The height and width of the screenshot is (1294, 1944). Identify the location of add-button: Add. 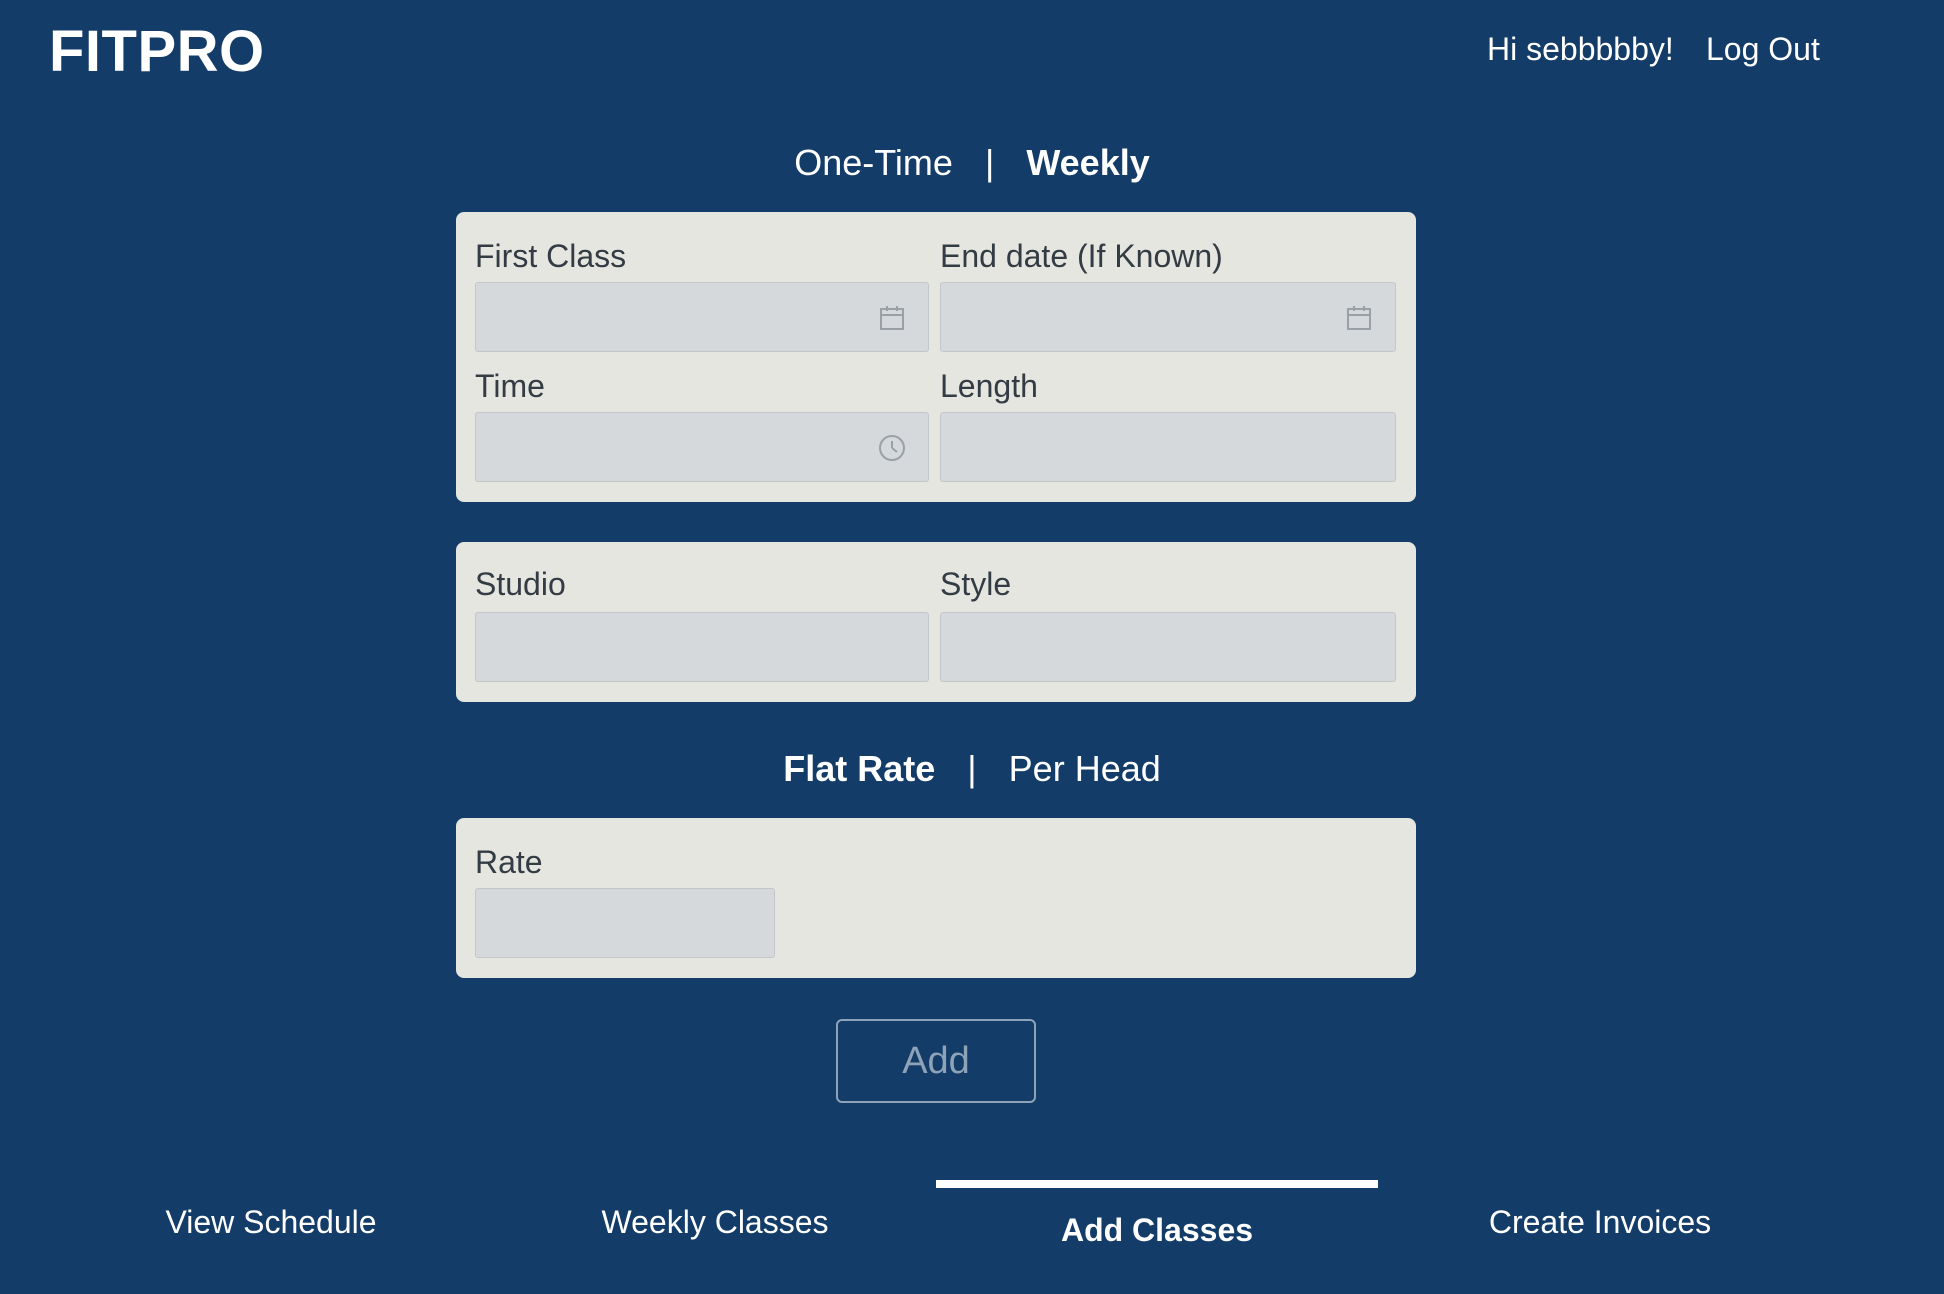
(936, 1061).